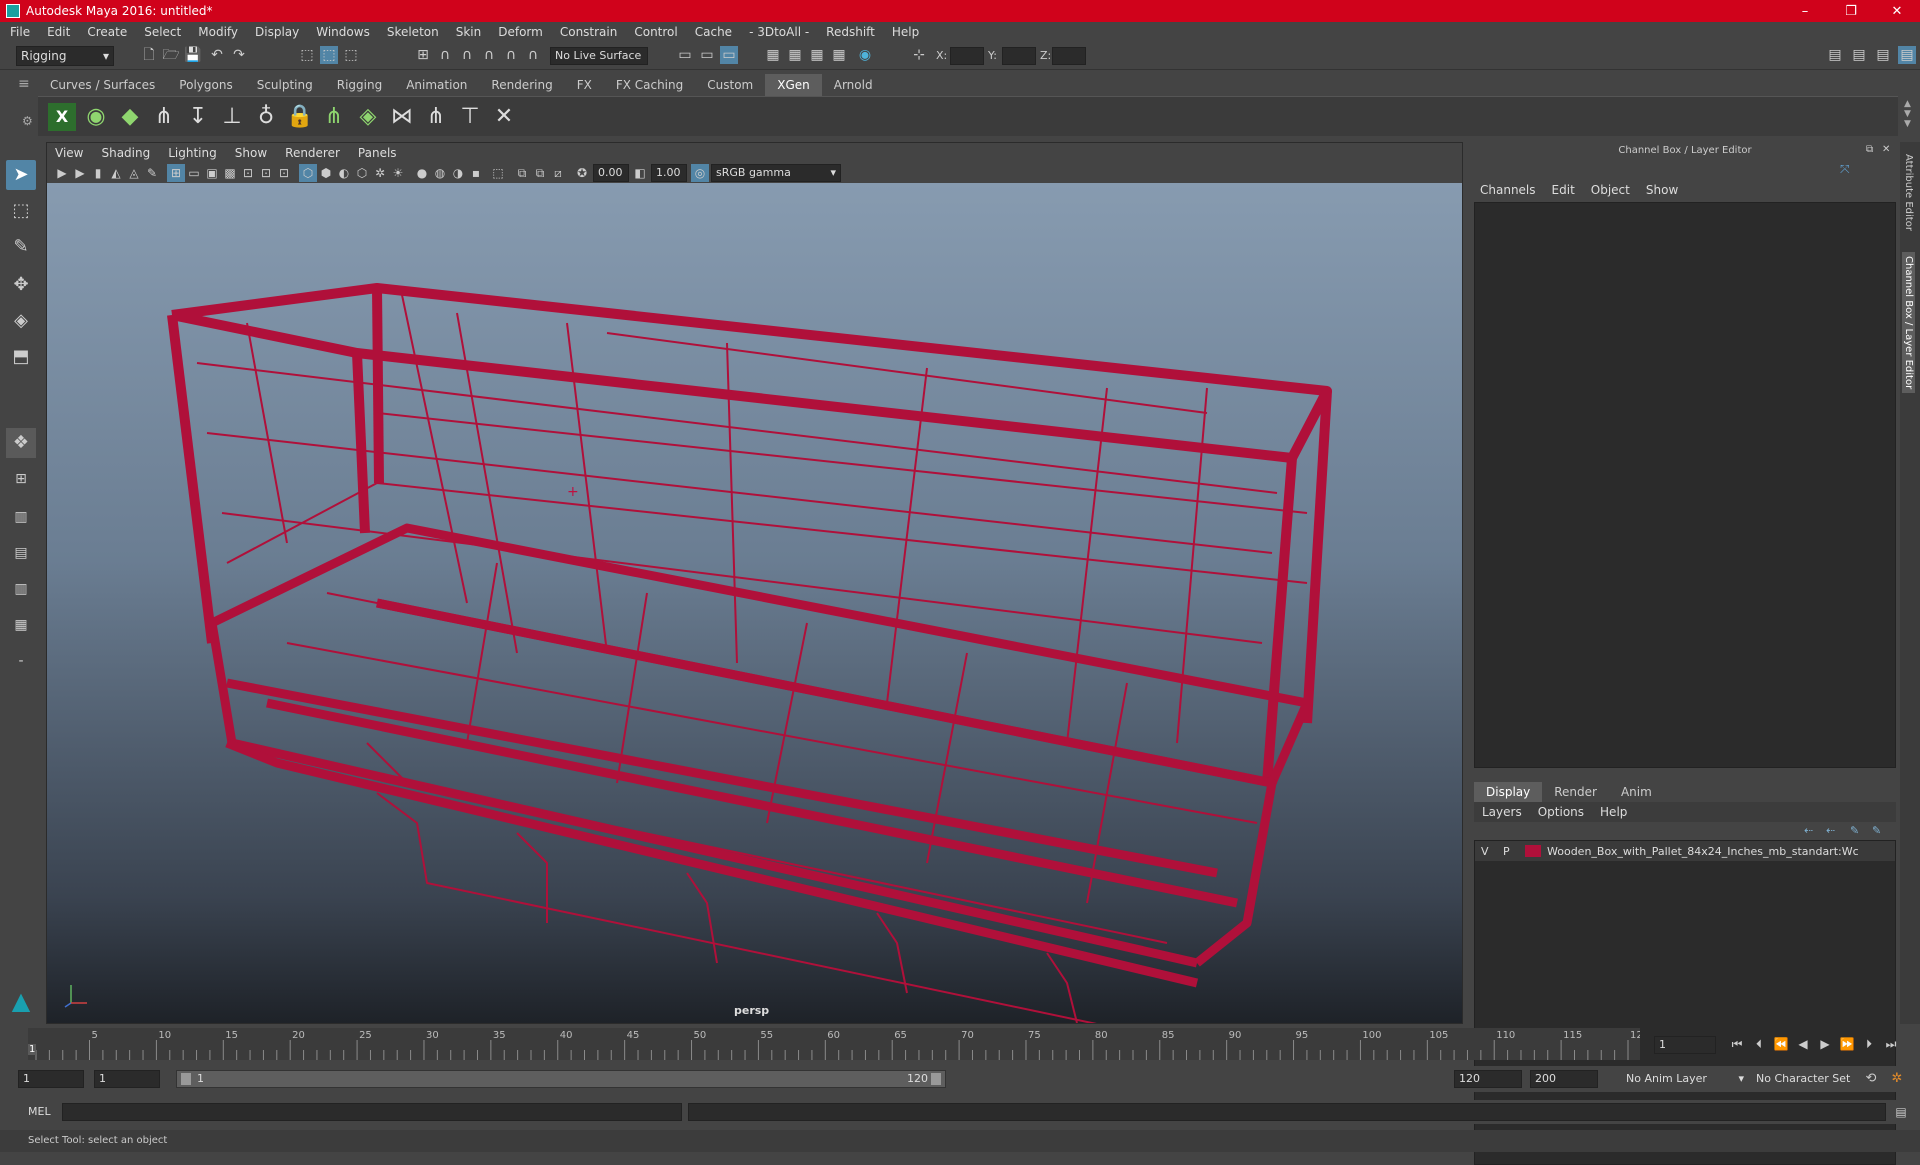 The width and height of the screenshot is (1920, 1165). Describe the element at coordinates (20, 32) in the screenshot. I see `menu-file: File` at that location.